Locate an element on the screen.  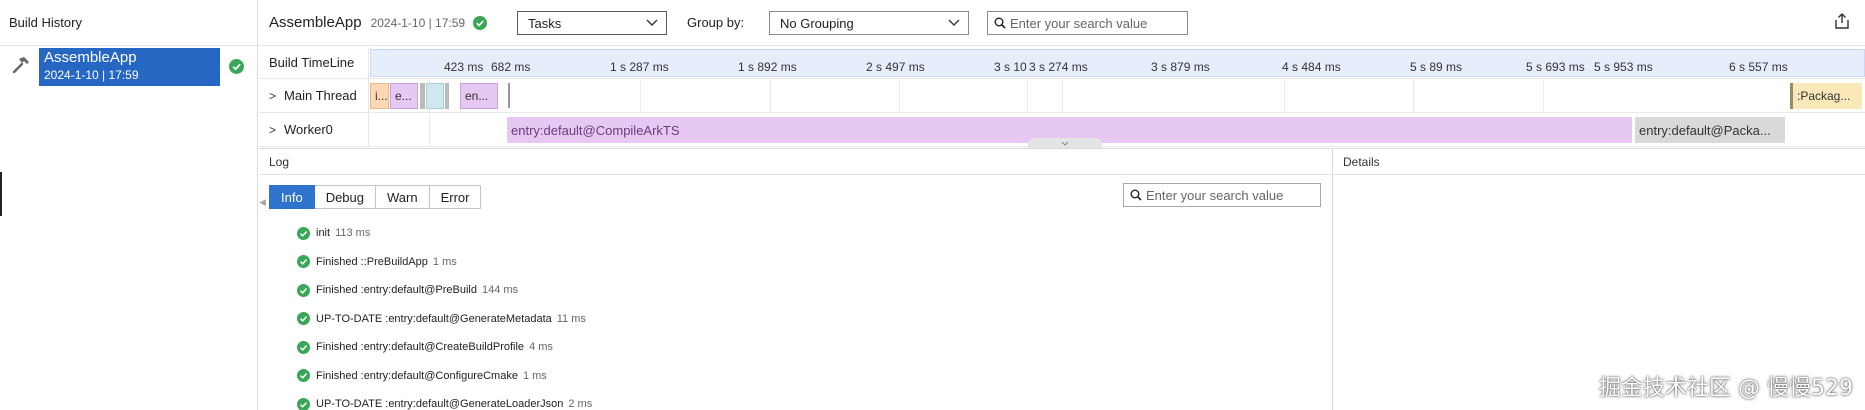
sidebar-resize-marker is located at coordinates (1, 194).